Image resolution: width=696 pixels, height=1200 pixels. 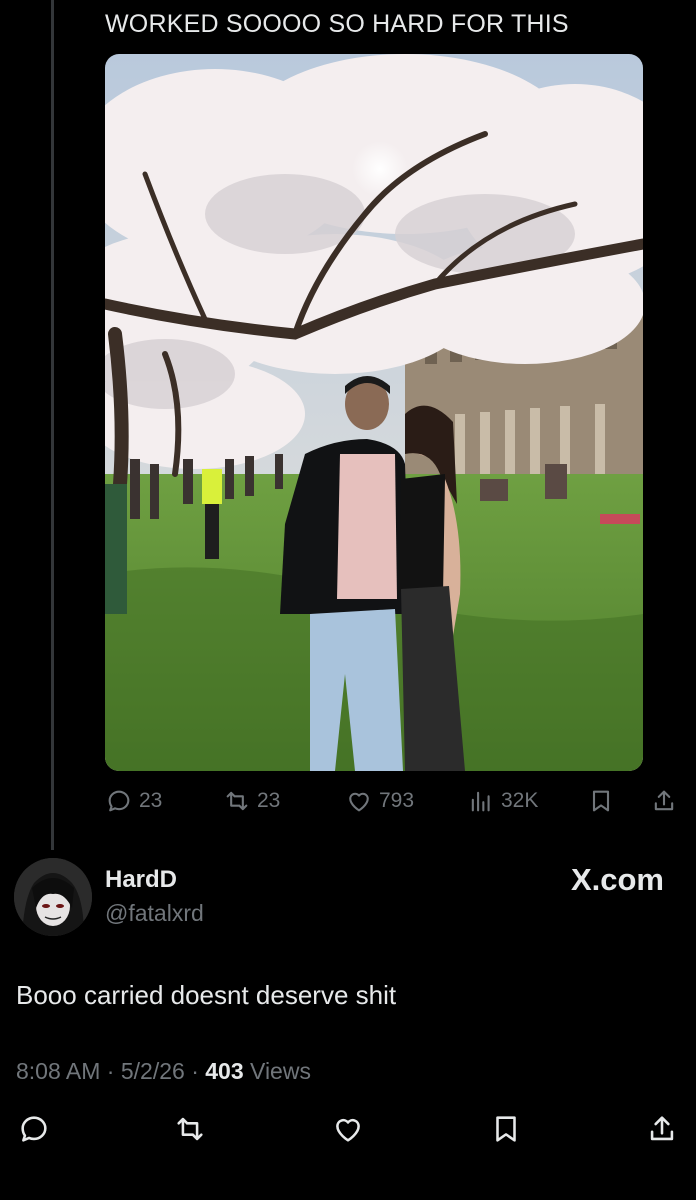 What do you see at coordinates (251, 801) in the screenshot?
I see `repost-metric: 23` at bounding box center [251, 801].